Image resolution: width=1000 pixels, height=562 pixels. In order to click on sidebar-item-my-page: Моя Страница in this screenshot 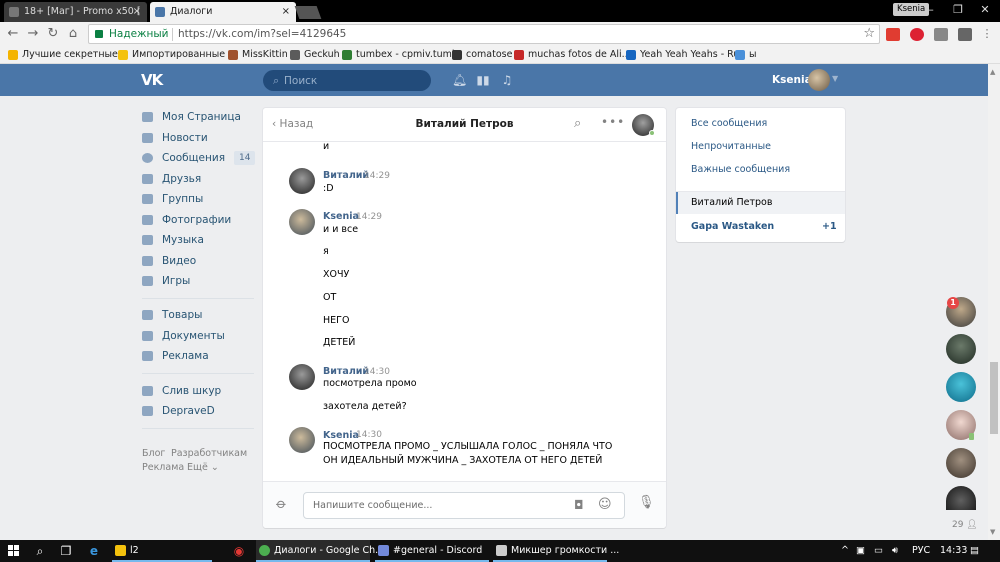, I will do `click(197, 117)`.